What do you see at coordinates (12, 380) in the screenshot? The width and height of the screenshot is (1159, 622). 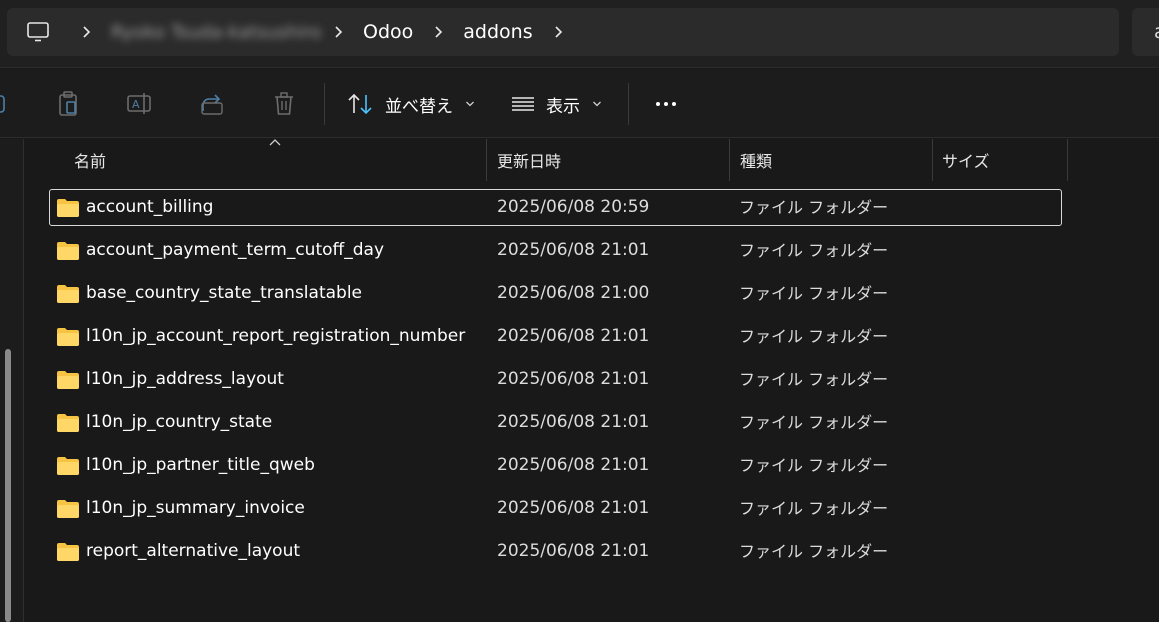 I see `navigation-pane` at bounding box center [12, 380].